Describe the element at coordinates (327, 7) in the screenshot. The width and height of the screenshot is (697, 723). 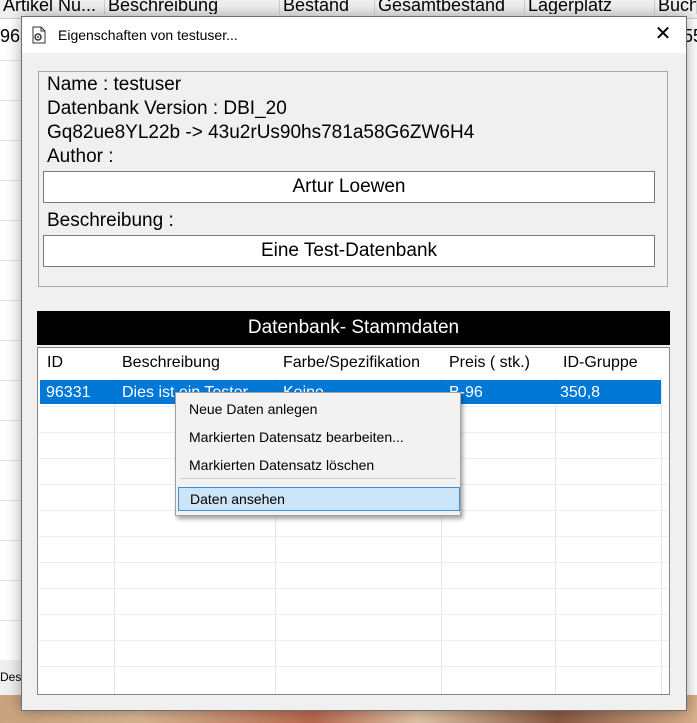
I see `bg-col-bestand: Bestand` at that location.